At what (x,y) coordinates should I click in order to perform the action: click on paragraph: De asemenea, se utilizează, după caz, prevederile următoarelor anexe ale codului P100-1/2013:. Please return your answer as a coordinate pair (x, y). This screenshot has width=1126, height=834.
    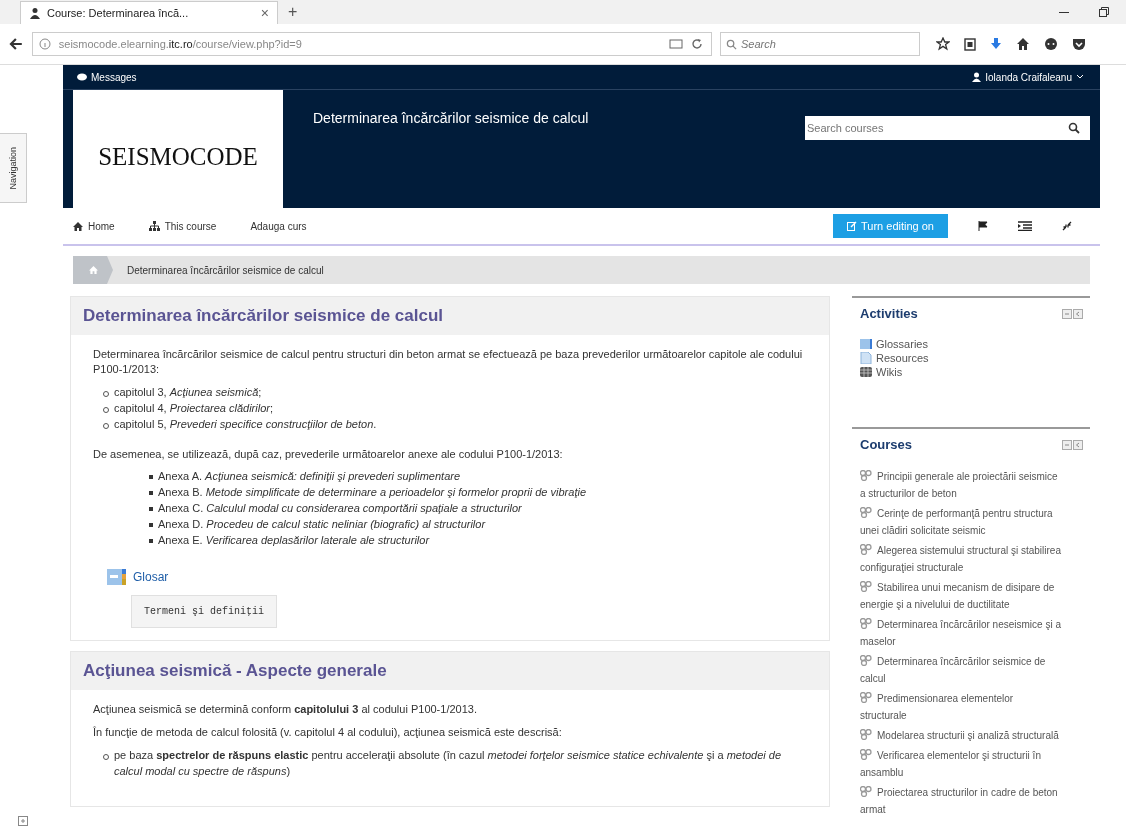
    Looking at the image, I should click on (328, 454).